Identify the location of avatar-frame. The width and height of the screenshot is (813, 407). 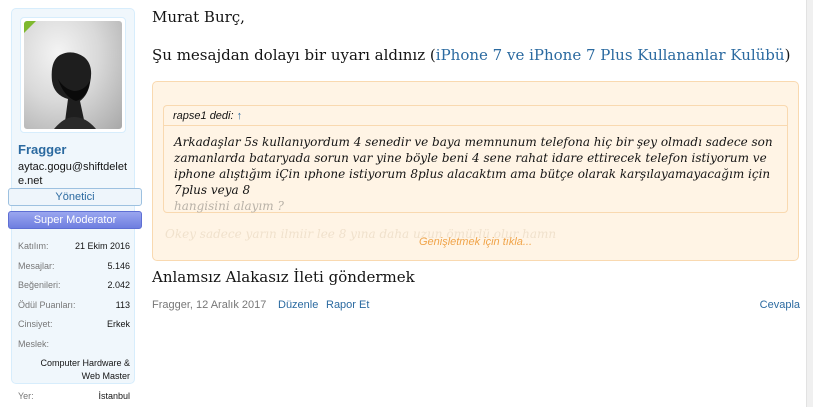
(73, 75).